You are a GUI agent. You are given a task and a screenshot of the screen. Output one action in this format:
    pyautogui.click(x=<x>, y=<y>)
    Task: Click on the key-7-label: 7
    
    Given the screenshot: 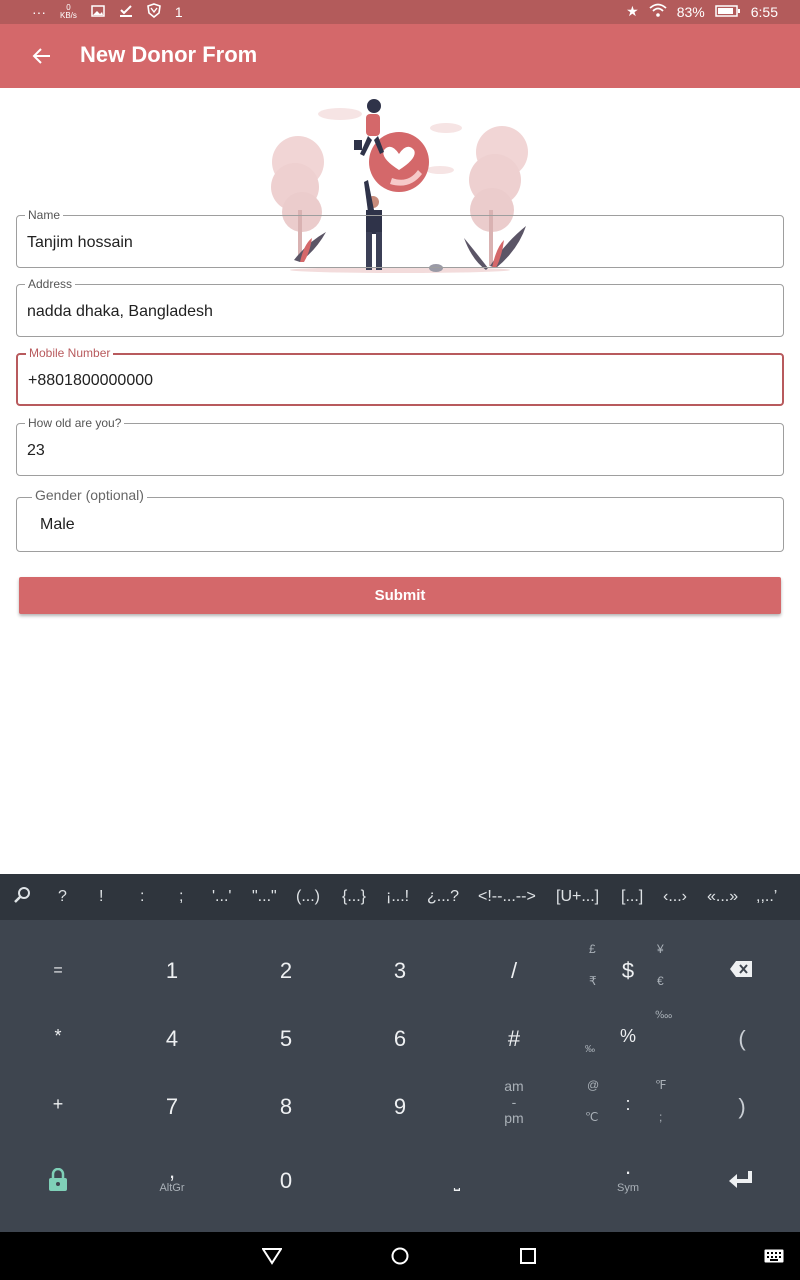 What is the action you would take?
    pyautogui.click(x=172, y=1106)
    